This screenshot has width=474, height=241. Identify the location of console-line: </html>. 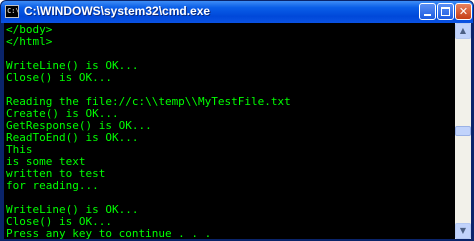
(29, 41).